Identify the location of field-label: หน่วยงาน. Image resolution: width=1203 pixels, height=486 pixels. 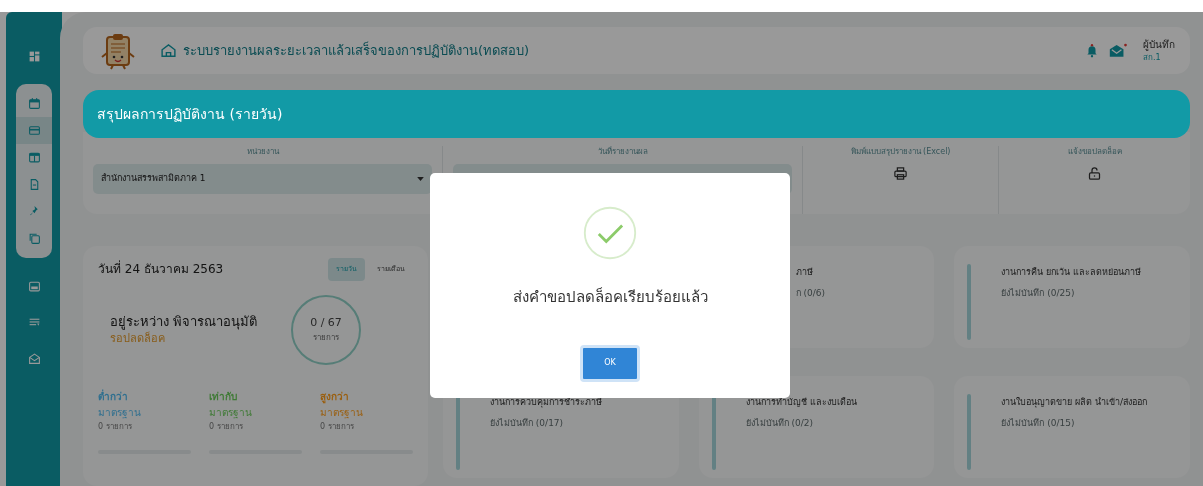
(262, 152).